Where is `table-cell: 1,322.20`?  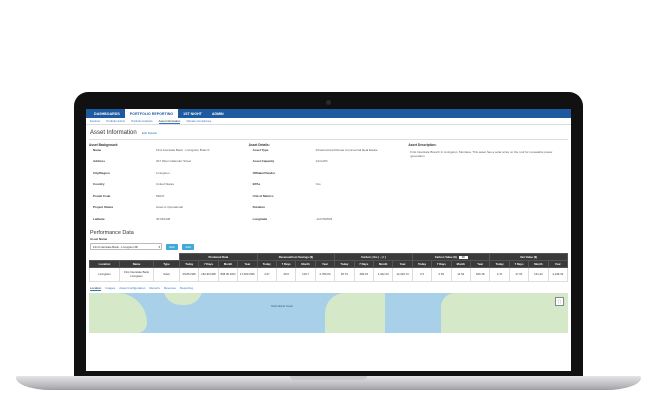
table-cell: 1,322.20 is located at coordinates (383, 274).